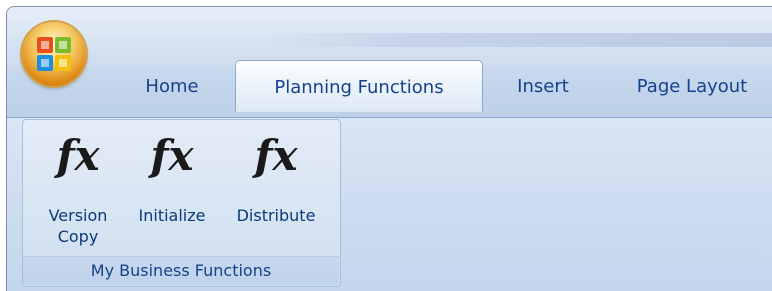  What do you see at coordinates (78, 236) in the screenshot?
I see `version-copy-label-line2: Copy` at bounding box center [78, 236].